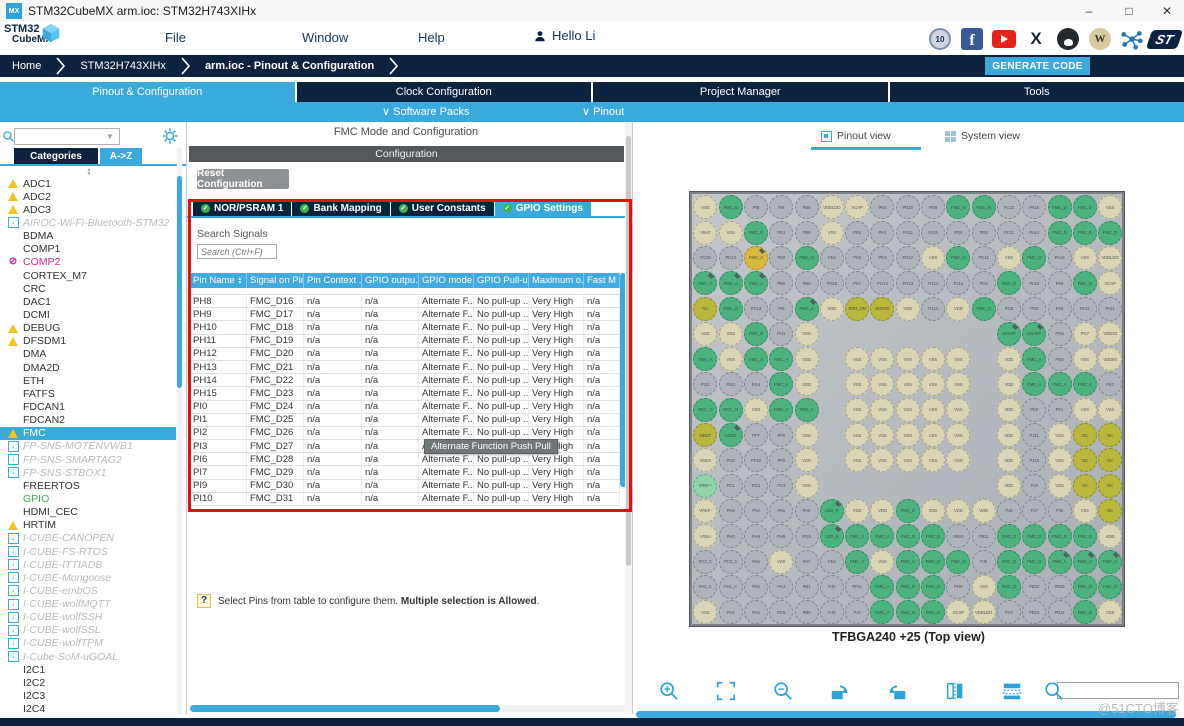 The image size is (1184, 726). Describe the element at coordinates (781, 232) in the screenshot. I see `bga-pin-pe1: PE1` at that location.